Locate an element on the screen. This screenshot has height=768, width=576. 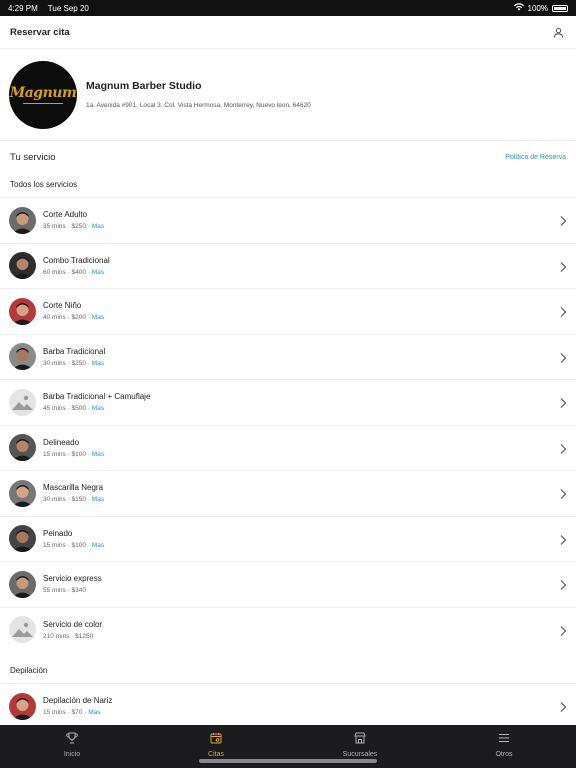
service-name: Corte Adulto is located at coordinates (65, 215).